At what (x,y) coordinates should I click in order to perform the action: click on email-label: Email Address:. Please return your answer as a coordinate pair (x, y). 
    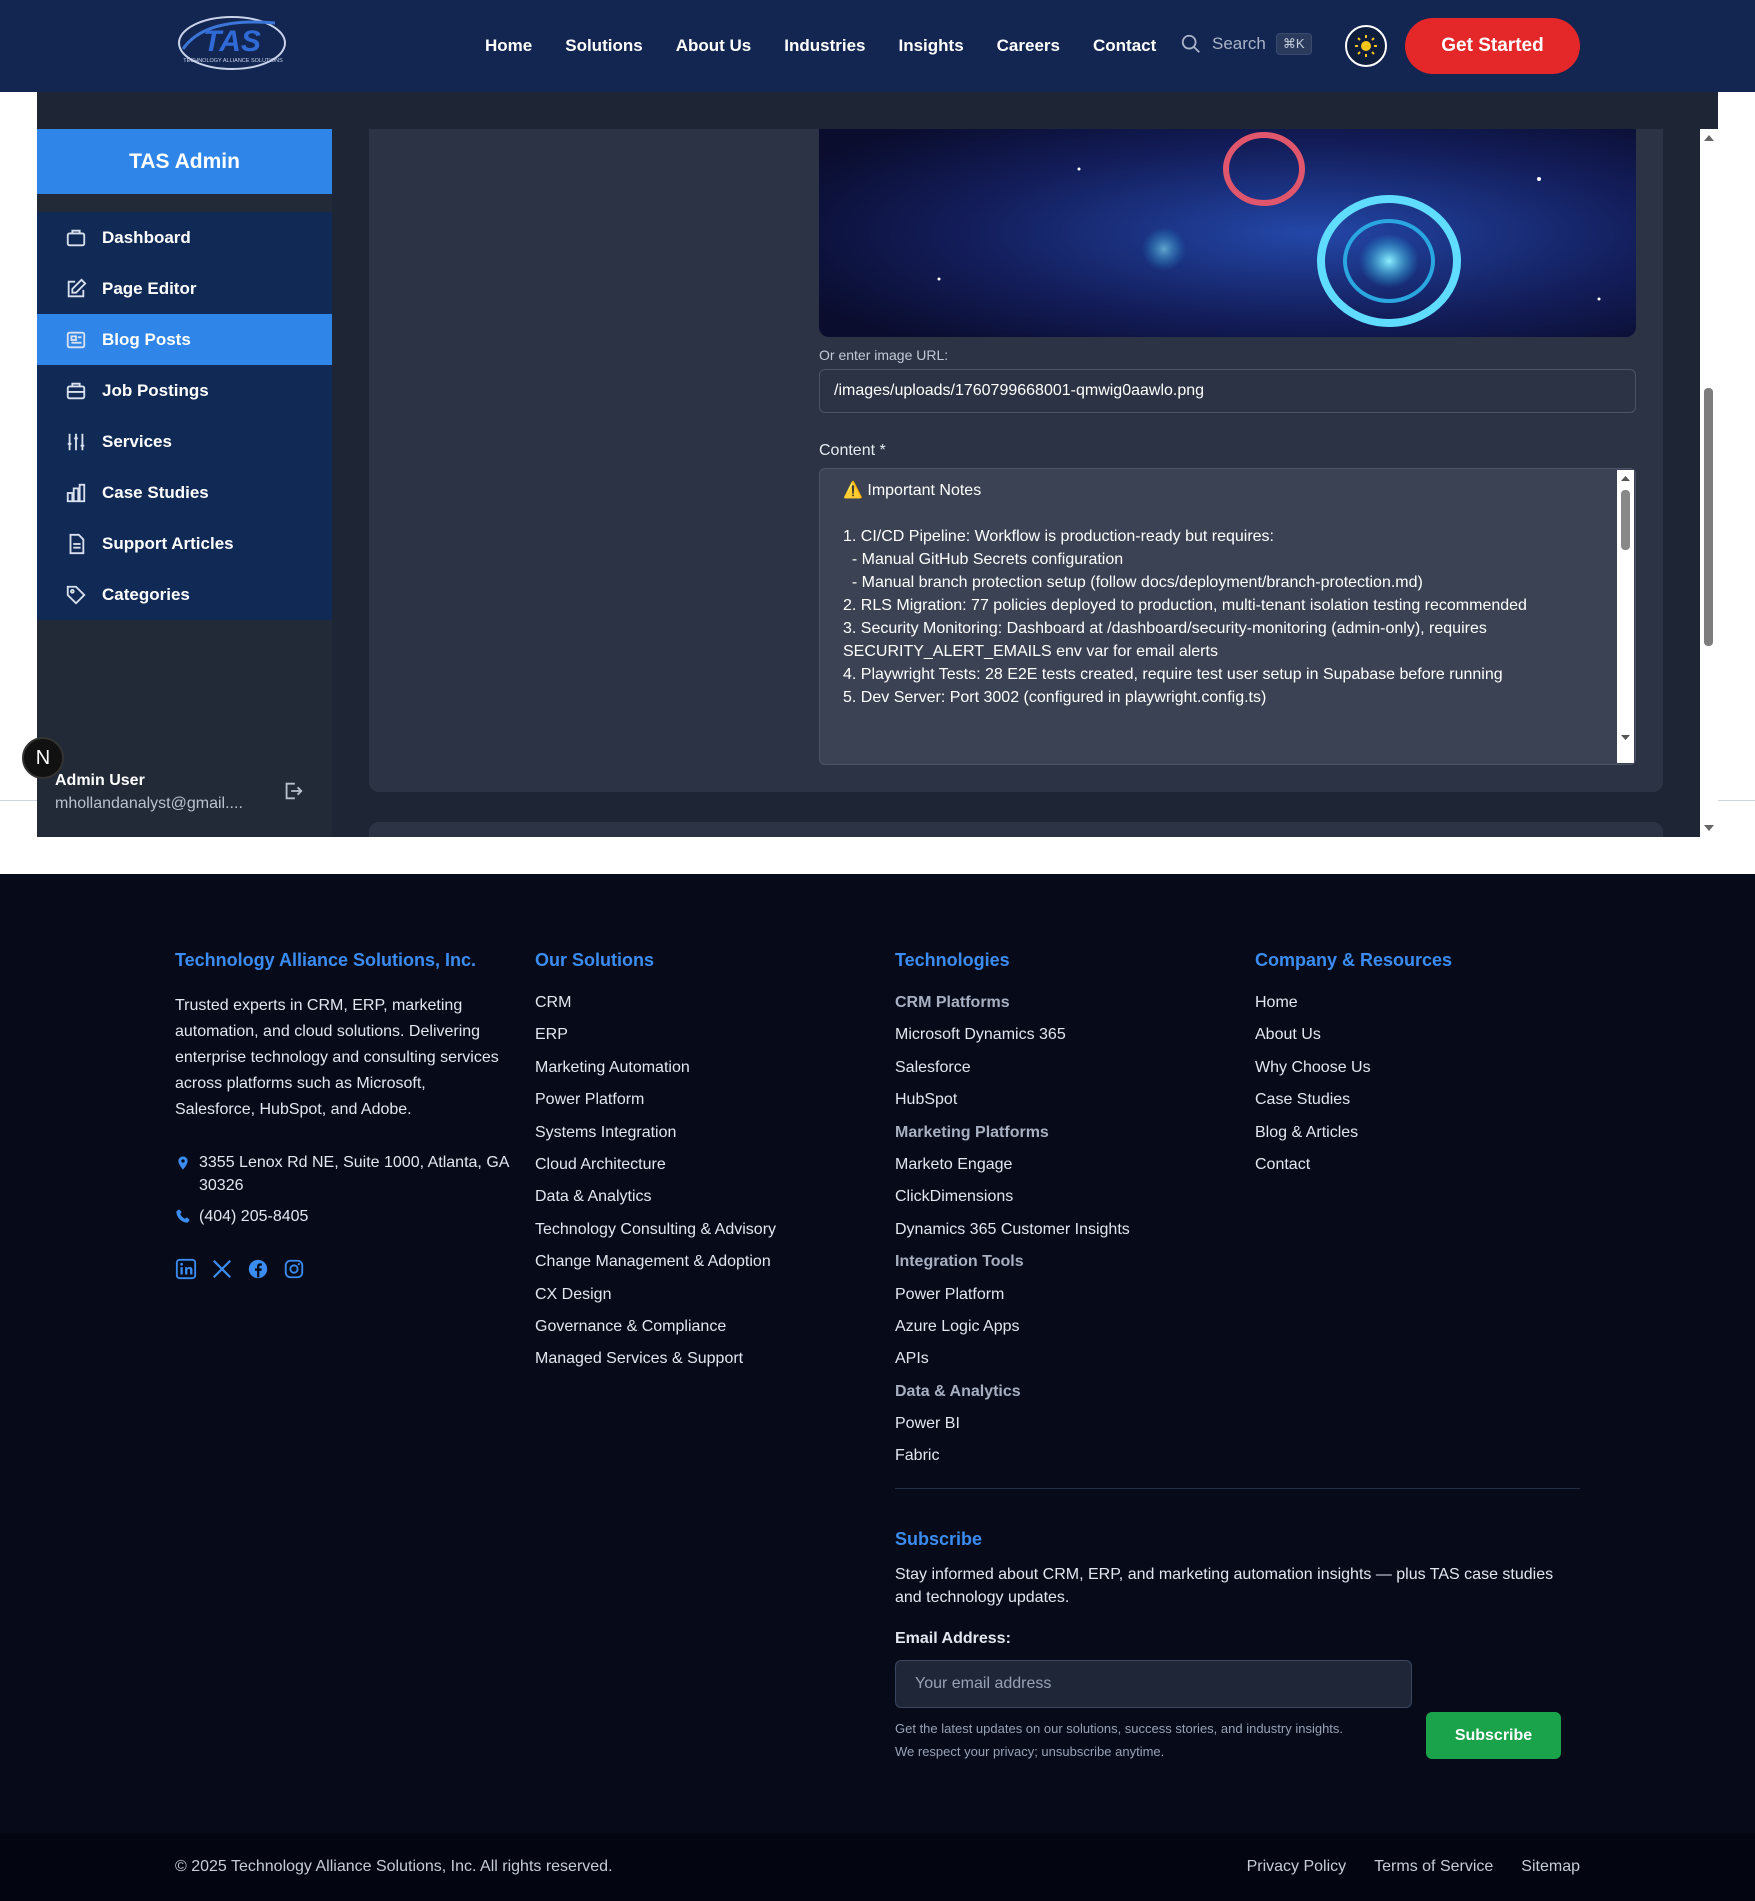
    Looking at the image, I should click on (953, 1638).